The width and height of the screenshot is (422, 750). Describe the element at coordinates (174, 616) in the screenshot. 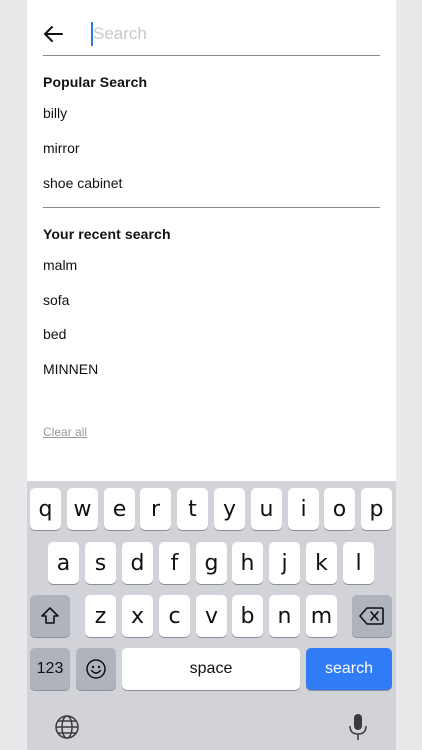

I see `key-c: c` at that location.